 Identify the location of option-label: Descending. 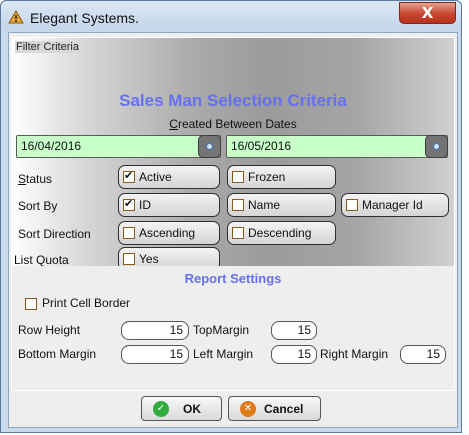
(280, 233).